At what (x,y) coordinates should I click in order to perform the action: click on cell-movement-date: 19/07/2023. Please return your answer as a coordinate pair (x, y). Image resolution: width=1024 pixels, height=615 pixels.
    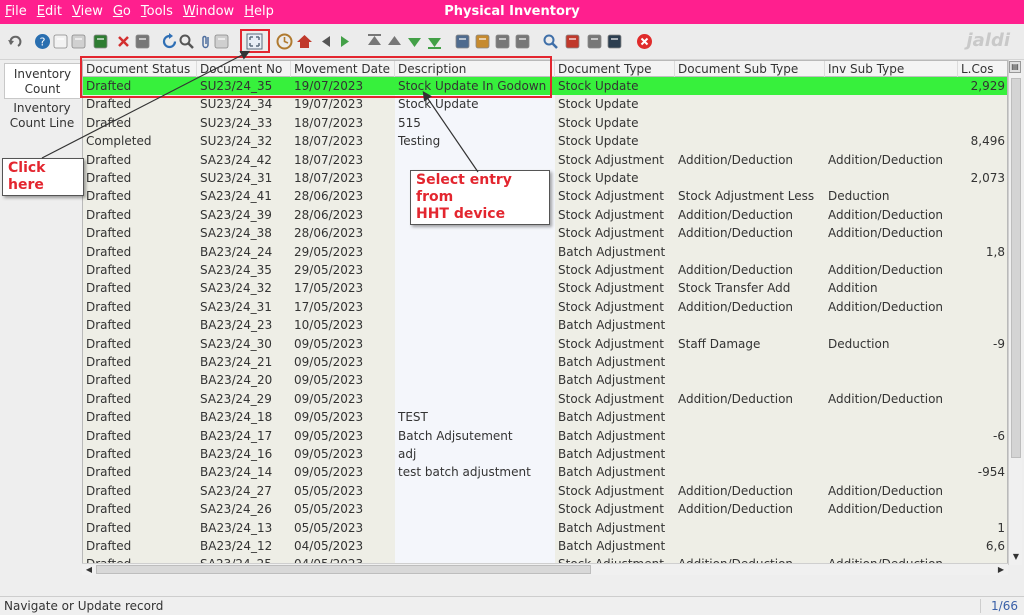
    Looking at the image, I should click on (343, 104).